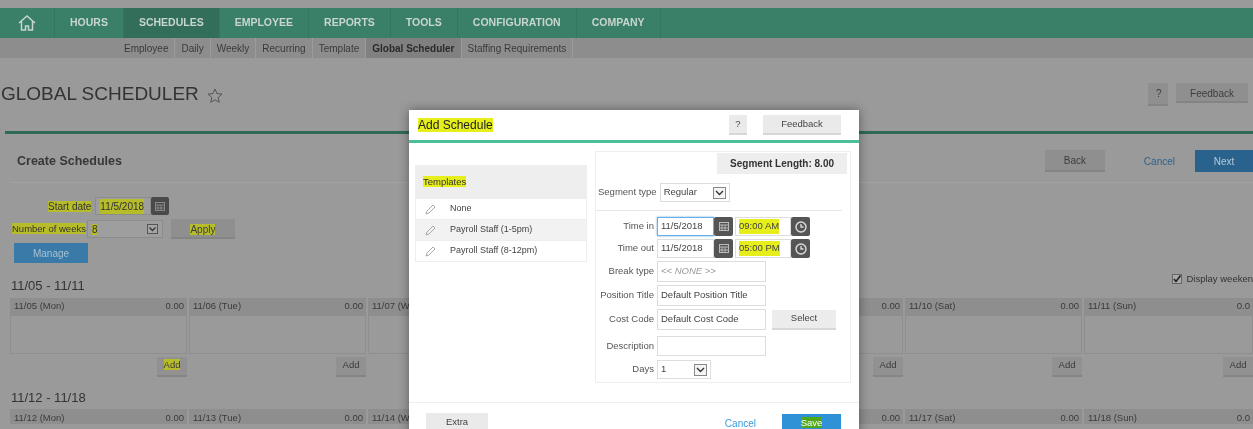 The width and height of the screenshot is (1253, 429). What do you see at coordinates (629, 345) in the screenshot?
I see `field-label: Description` at bounding box center [629, 345].